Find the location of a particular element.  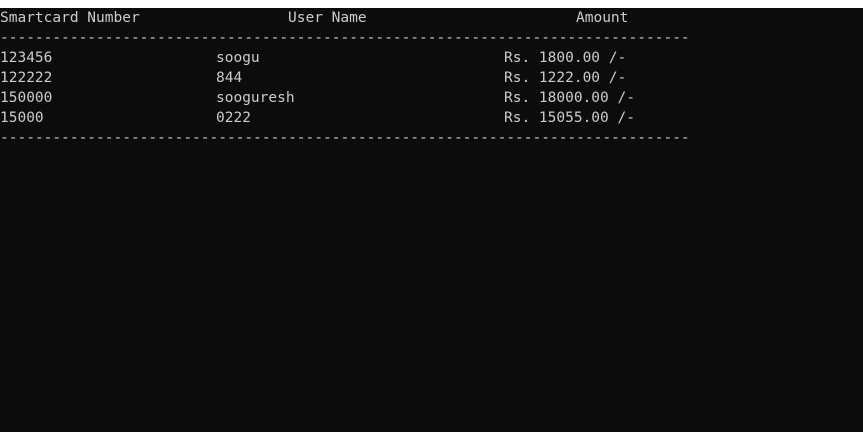

row-smartcard: 122222 is located at coordinates (26, 78).